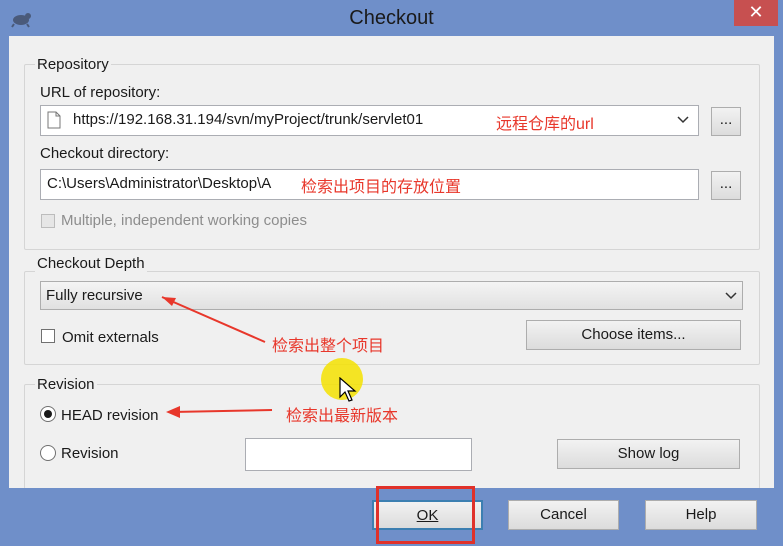 The width and height of the screenshot is (783, 546). Describe the element at coordinates (66, 384) in the screenshot. I see `revision-group-label: Revision` at that location.